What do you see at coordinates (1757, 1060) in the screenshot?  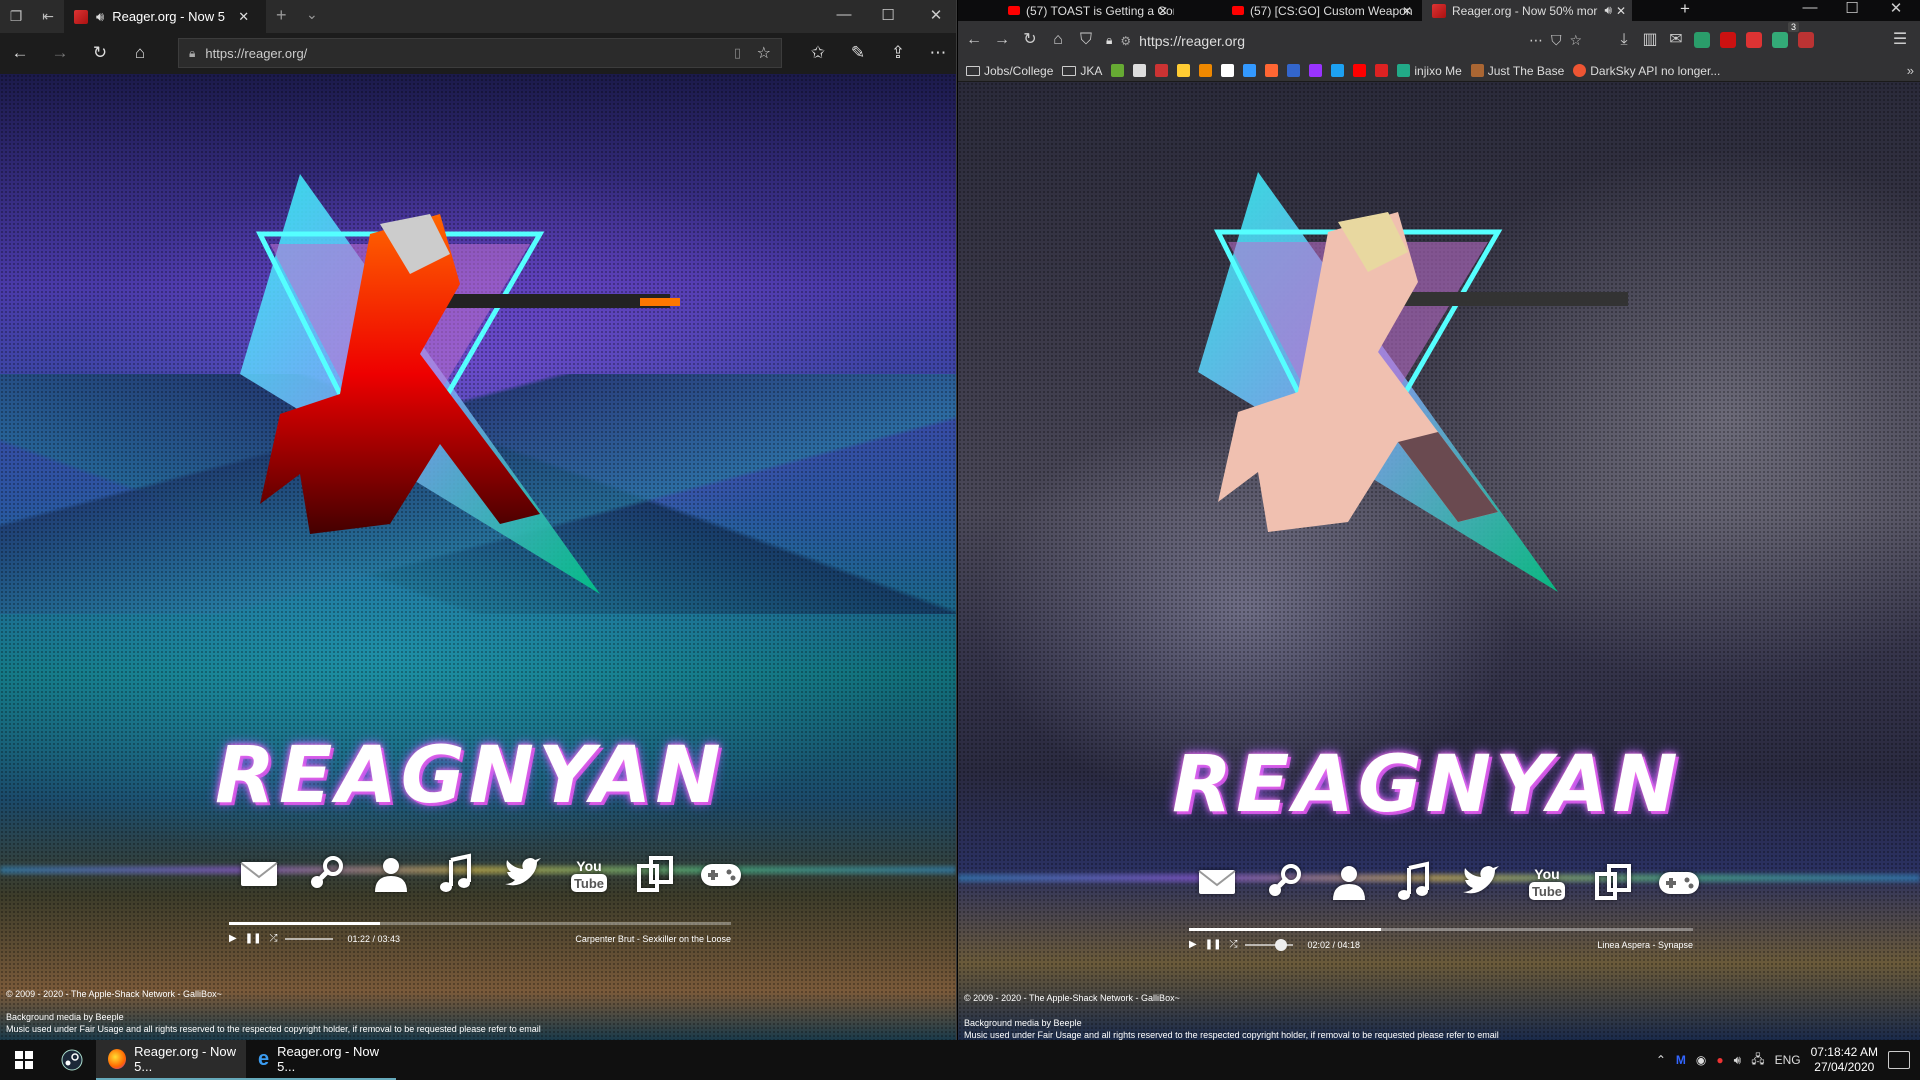 I see `network-icon: 🖧︎` at bounding box center [1757, 1060].